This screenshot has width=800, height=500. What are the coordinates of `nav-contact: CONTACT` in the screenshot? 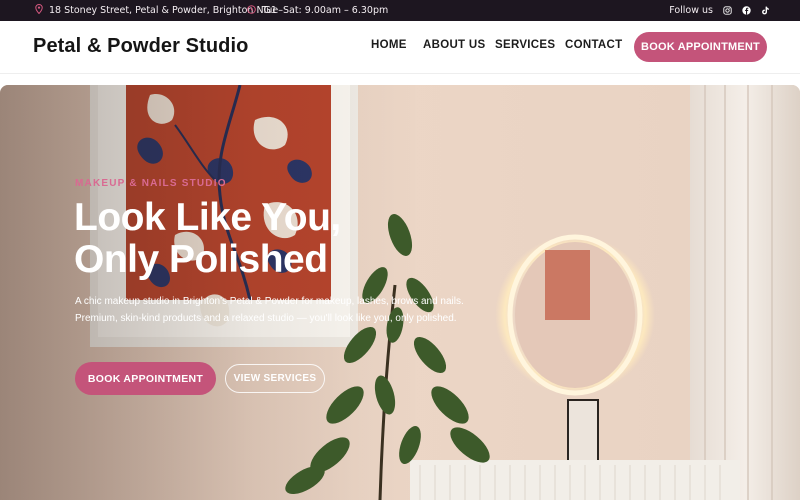 It's located at (593, 45).